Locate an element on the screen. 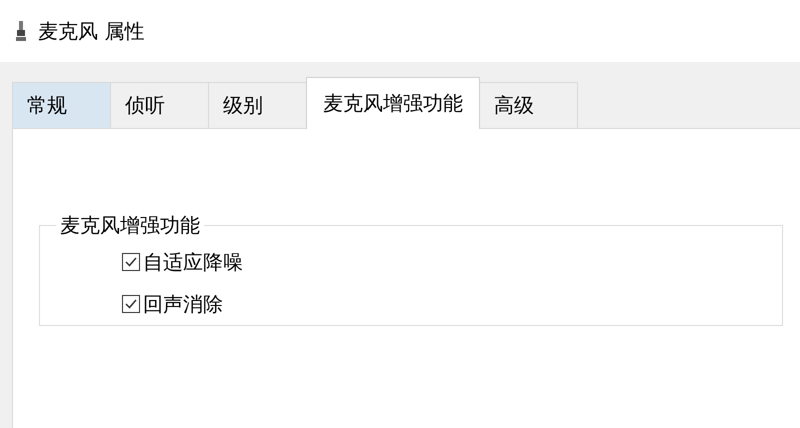  checkbox-label: 自适应降噪 is located at coordinates (193, 262).